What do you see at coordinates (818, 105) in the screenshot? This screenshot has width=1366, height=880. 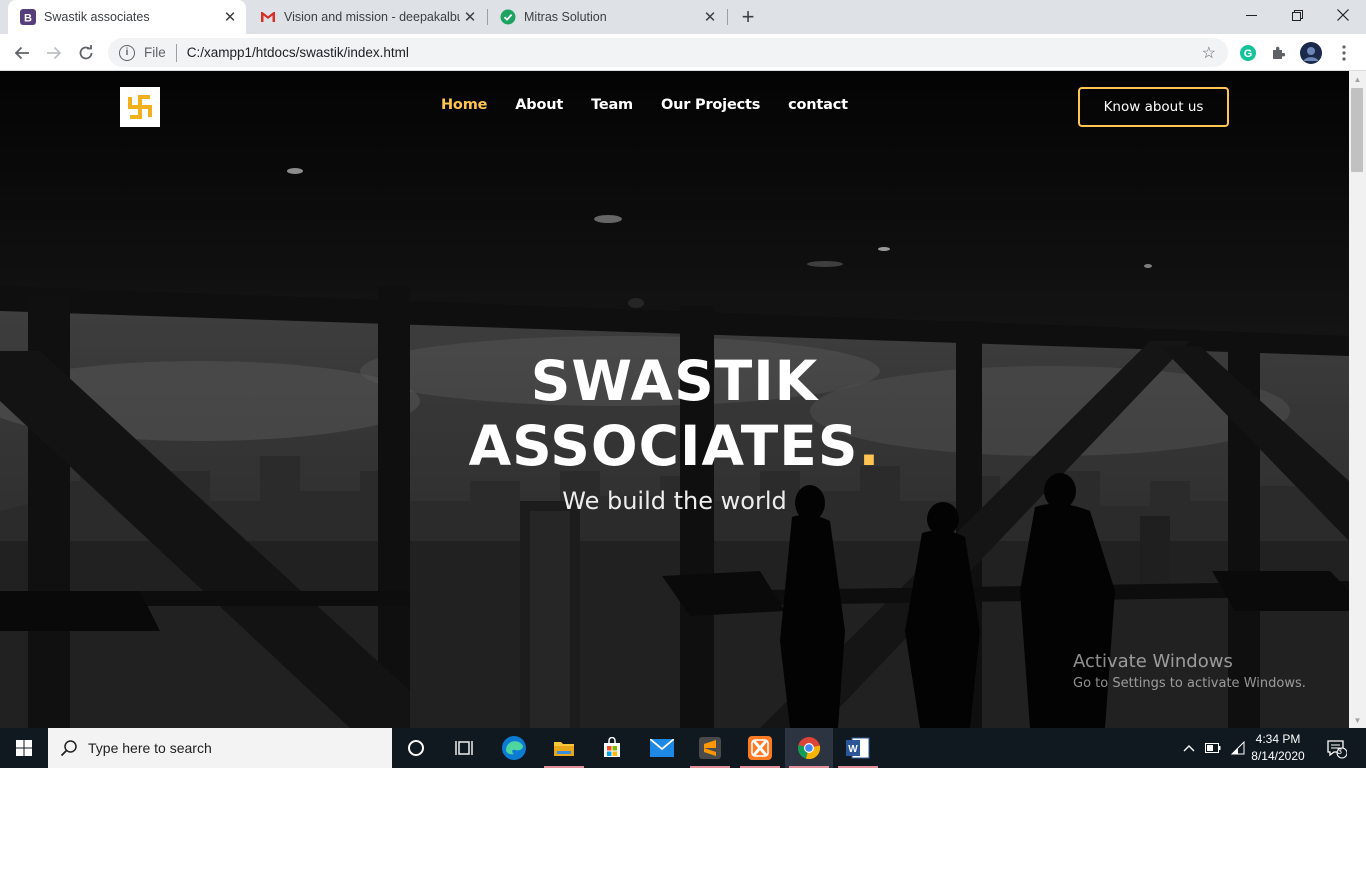 I see `nav-link-contact: contact` at bounding box center [818, 105].